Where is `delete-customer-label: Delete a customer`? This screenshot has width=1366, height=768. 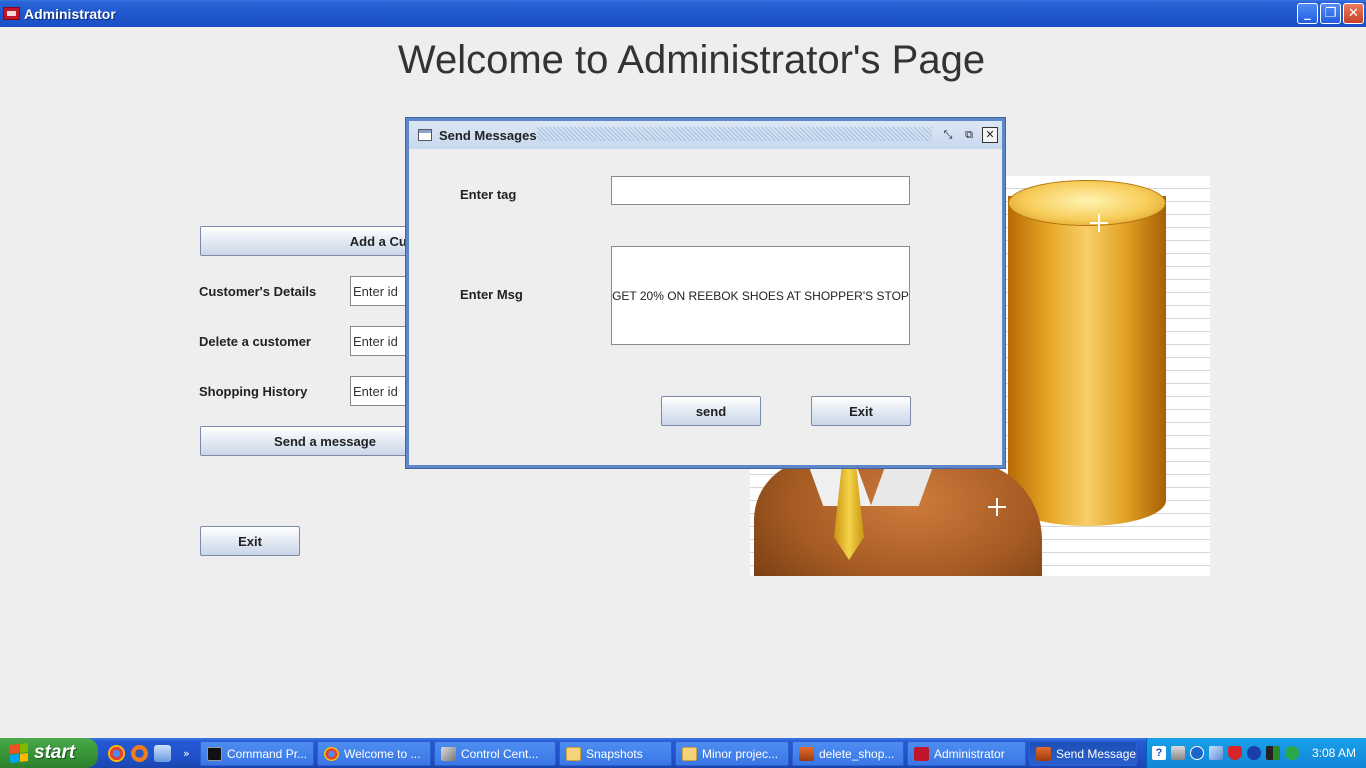
delete-customer-label: Delete a customer is located at coordinates (255, 341).